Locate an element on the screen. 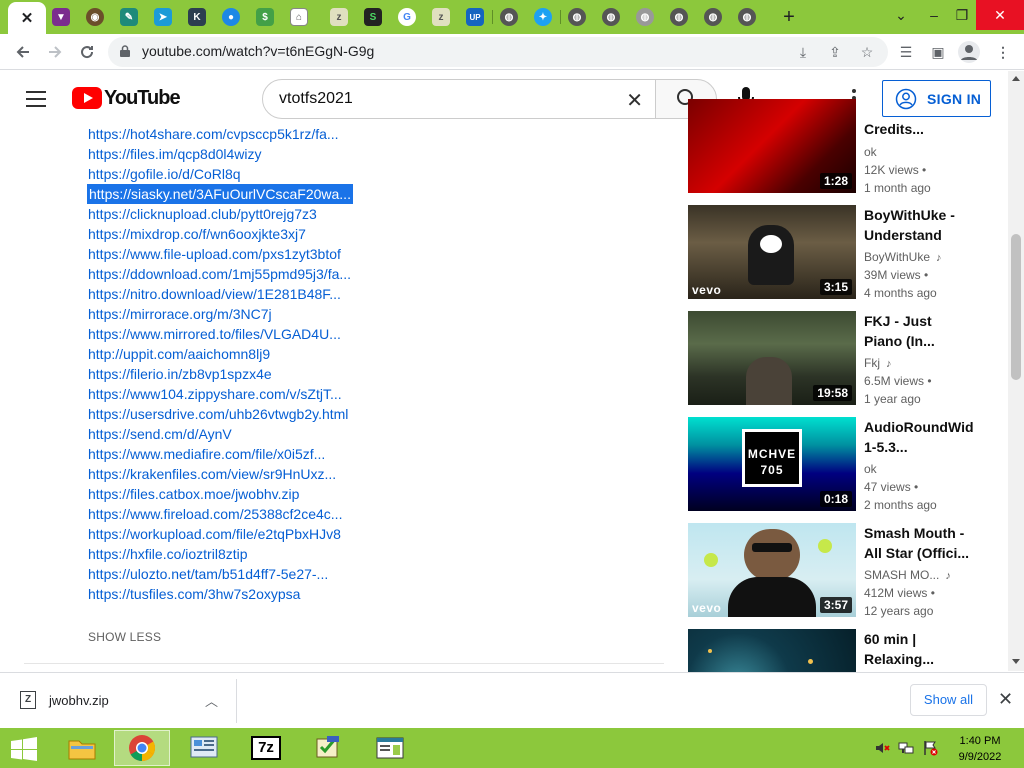 This screenshot has height=768, width=1024. taskbar-chrome is located at coordinates (142, 748).